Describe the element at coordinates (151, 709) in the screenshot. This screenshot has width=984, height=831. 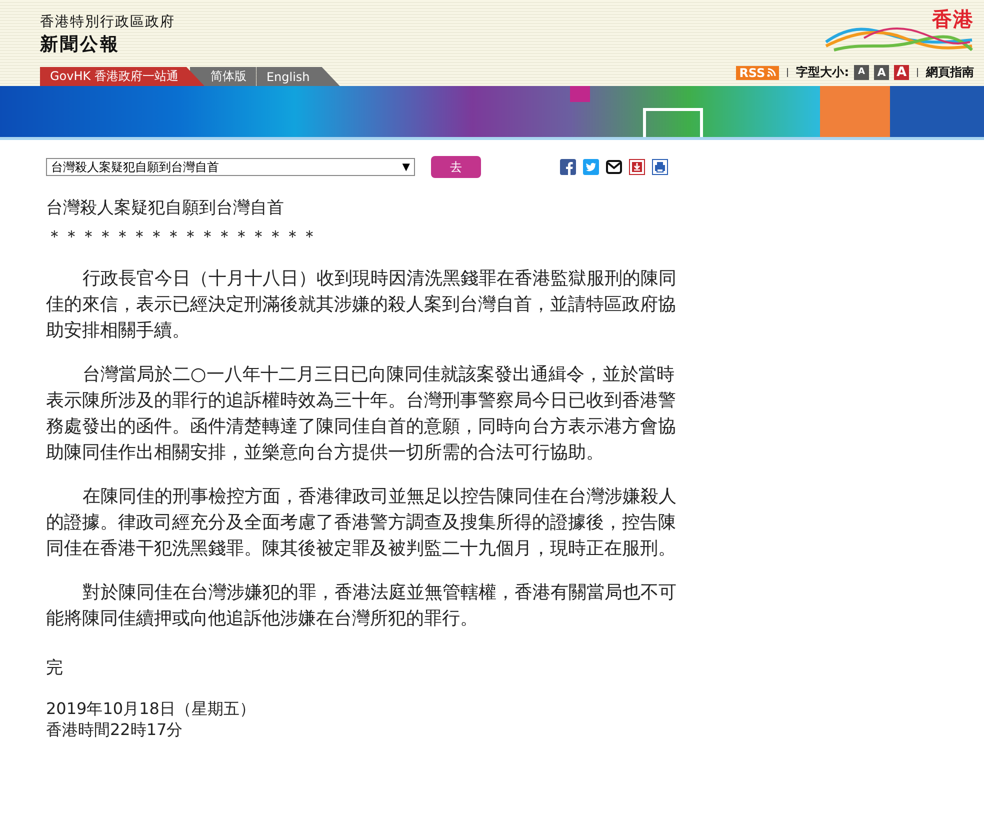
I see `release-date: 2019年10月18日（星期五）` at that location.